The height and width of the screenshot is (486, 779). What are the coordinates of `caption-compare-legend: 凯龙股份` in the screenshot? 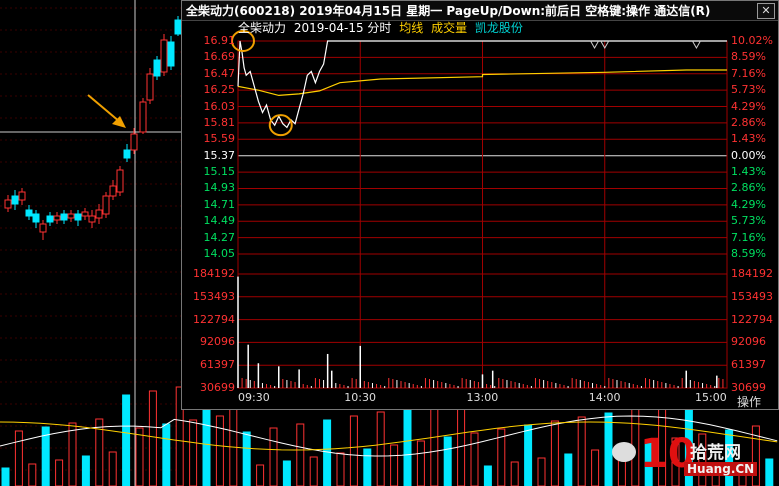 It's located at (499, 28).